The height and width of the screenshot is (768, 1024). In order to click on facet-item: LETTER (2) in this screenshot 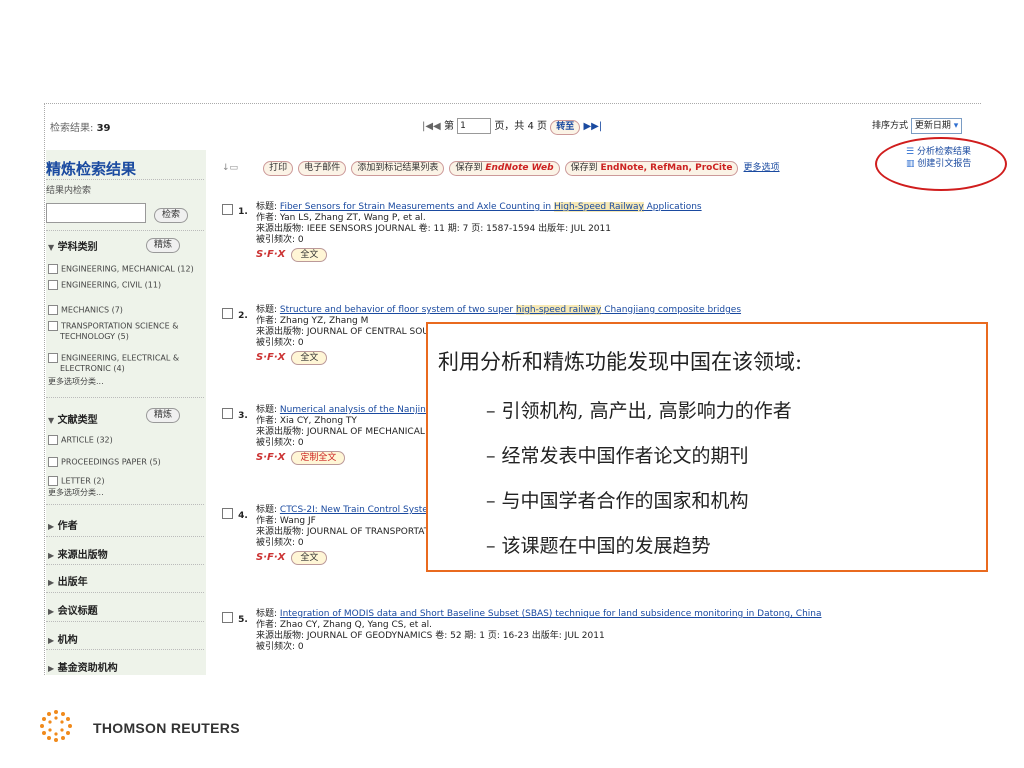, I will do `click(76, 481)`.